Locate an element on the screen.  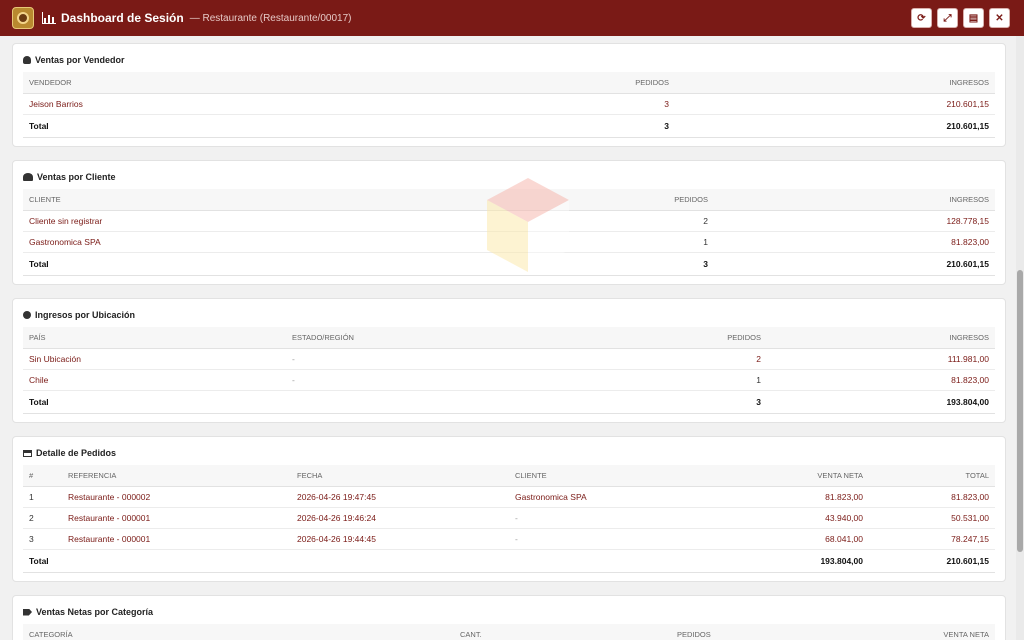
column-header: PAÍS is located at coordinates (154, 338).